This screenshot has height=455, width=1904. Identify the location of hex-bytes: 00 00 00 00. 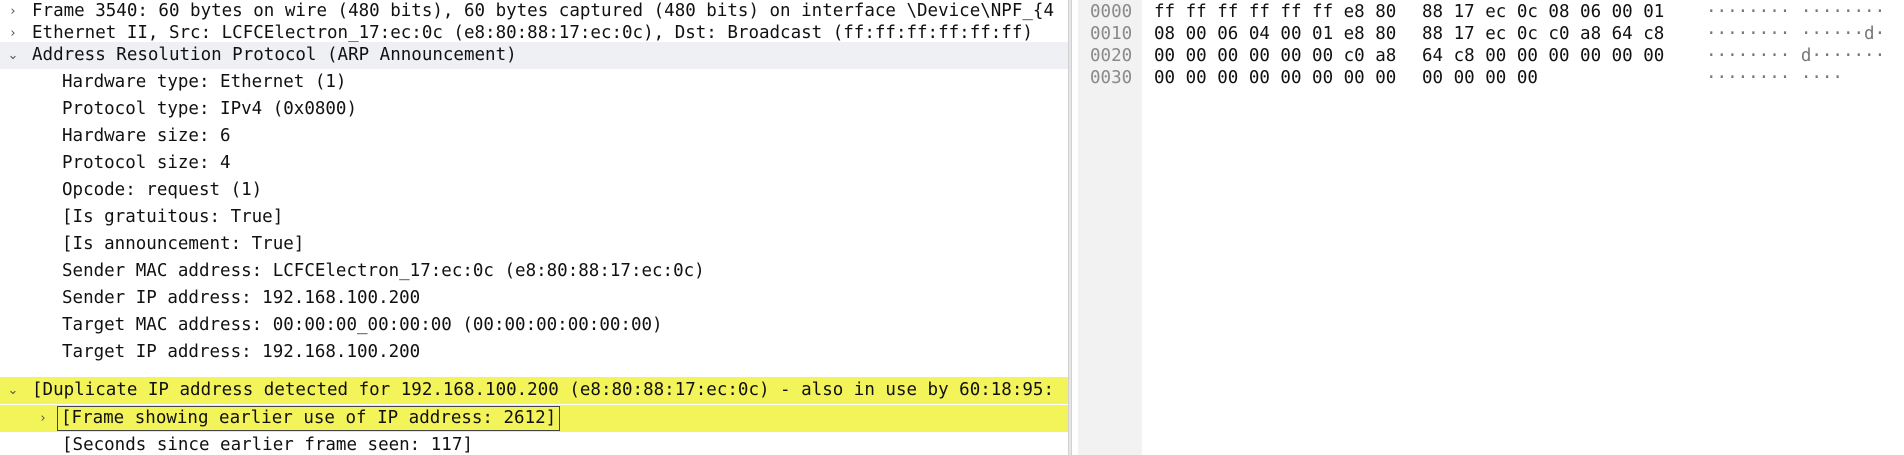
(1480, 78).